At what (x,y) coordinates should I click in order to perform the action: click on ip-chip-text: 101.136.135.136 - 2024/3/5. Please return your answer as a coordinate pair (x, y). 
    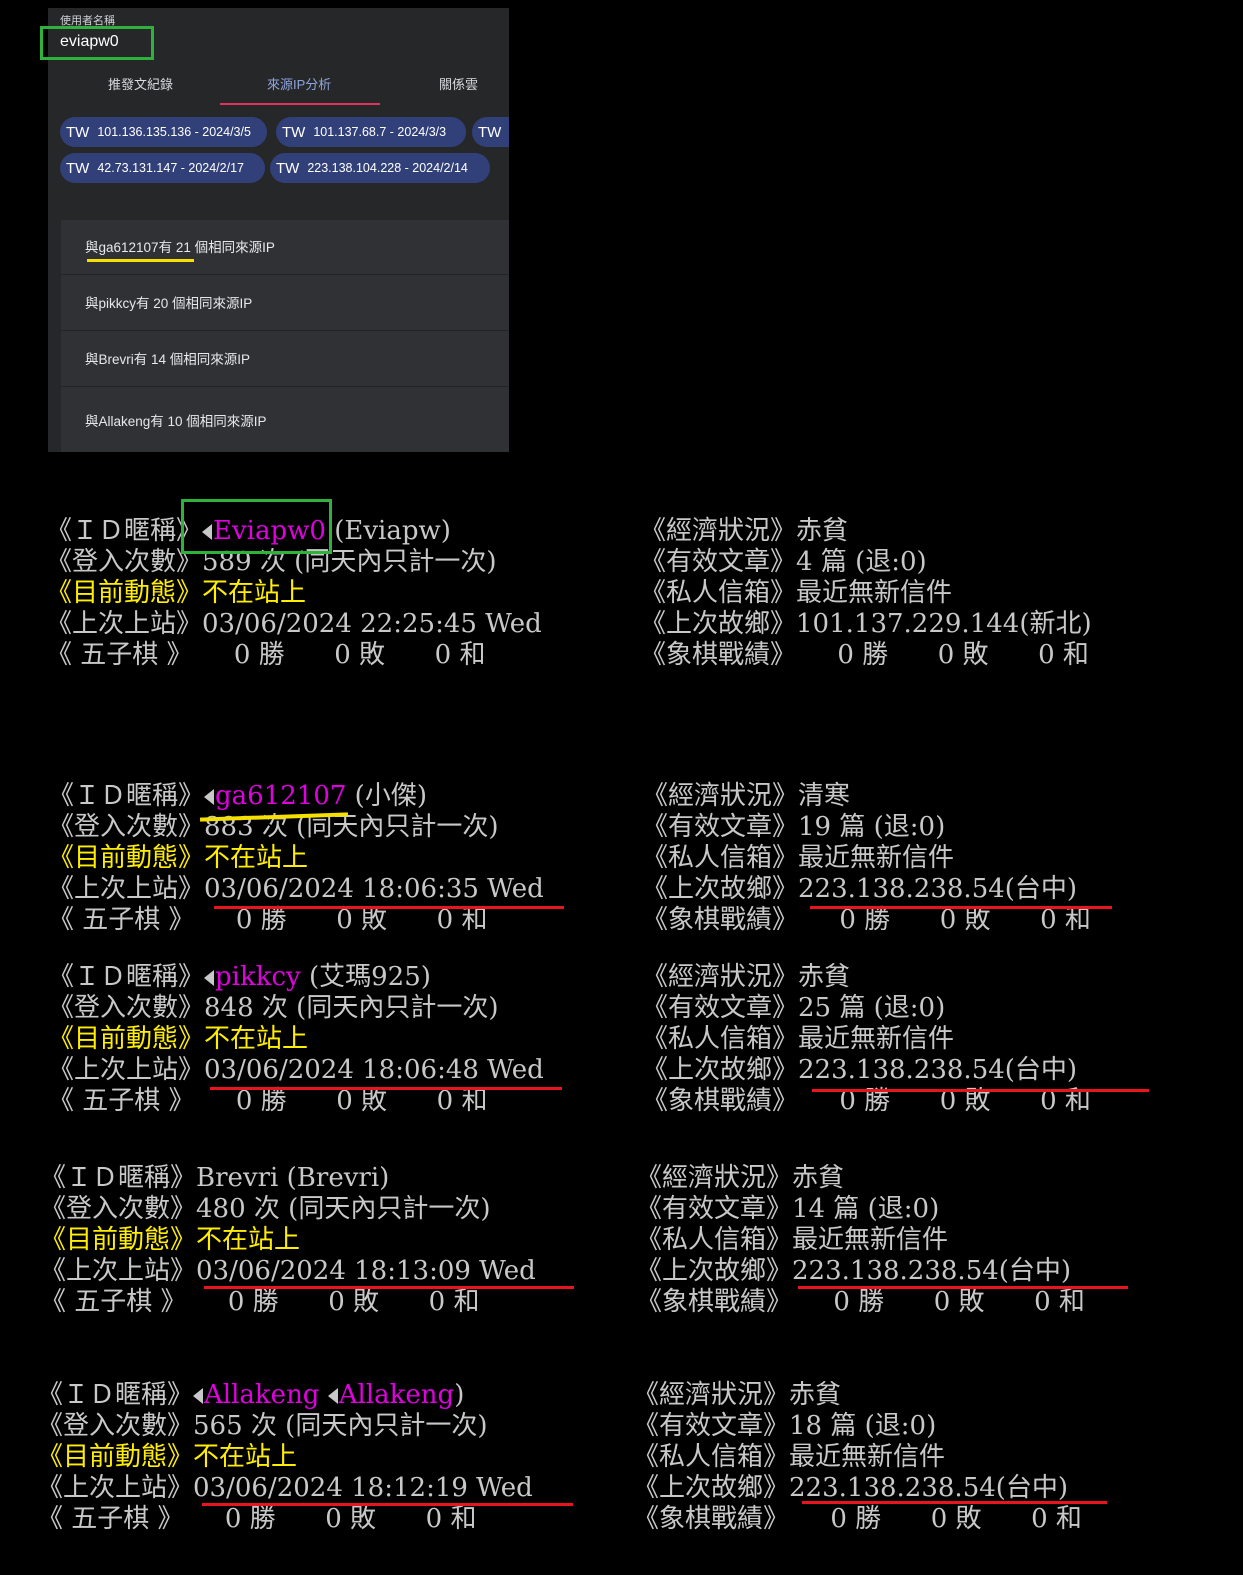
    Looking at the image, I should click on (174, 132).